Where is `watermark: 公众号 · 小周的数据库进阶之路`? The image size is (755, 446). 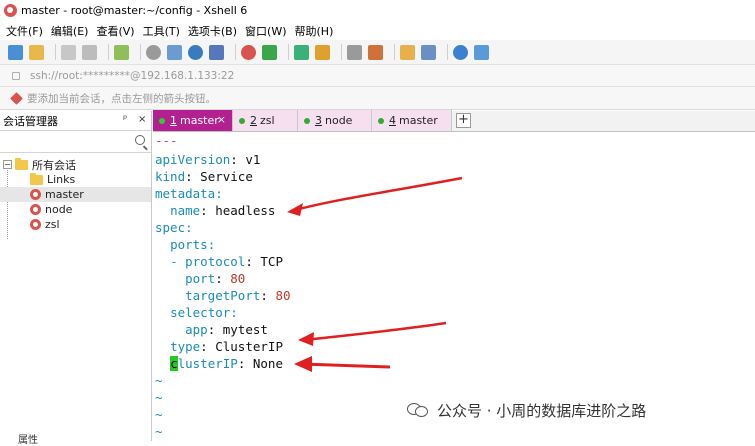 watermark: 公众号 · 小周的数据库进阶之路 is located at coordinates (526, 410).